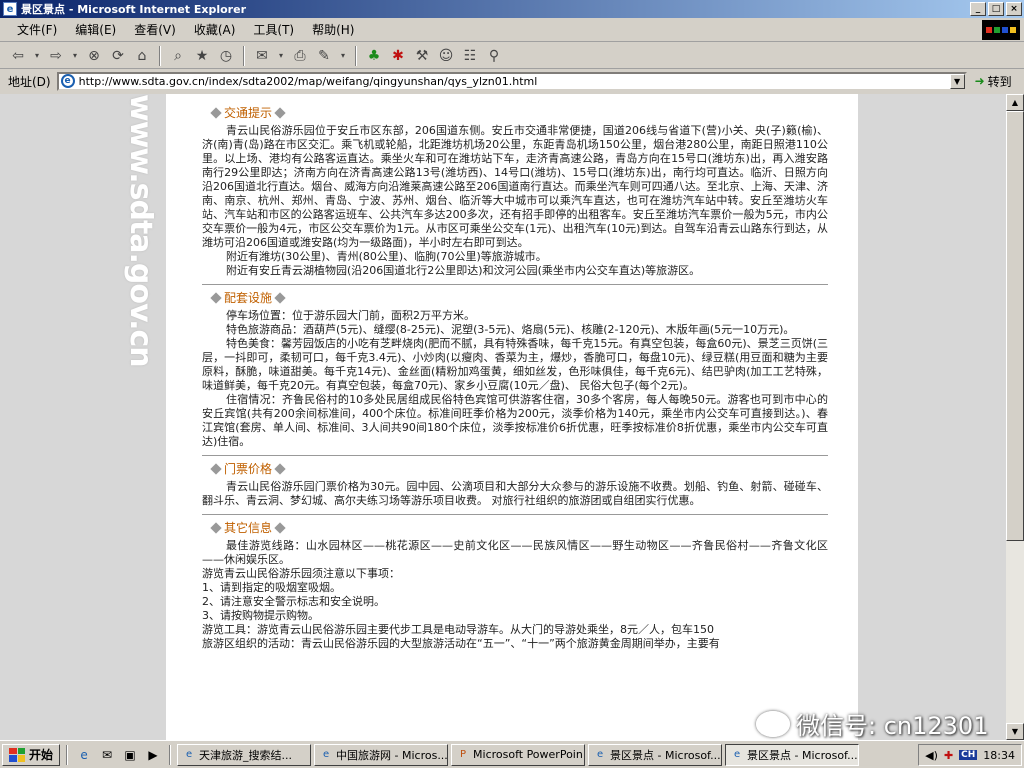 This screenshot has height=768, width=1024. What do you see at coordinates (142, 56) in the screenshot?
I see `home-icon: ⌂` at bounding box center [142, 56].